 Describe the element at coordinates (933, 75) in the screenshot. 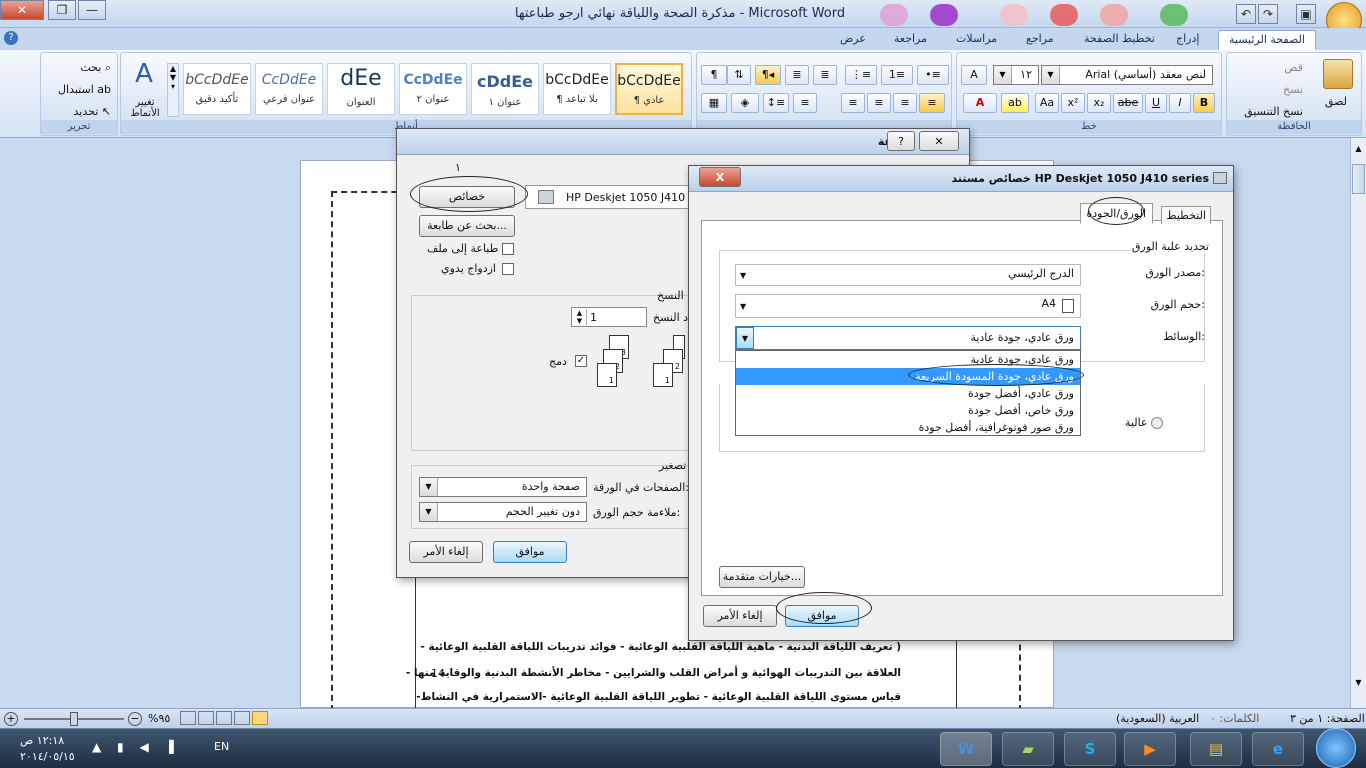

I see `bullets-button: •≡` at that location.